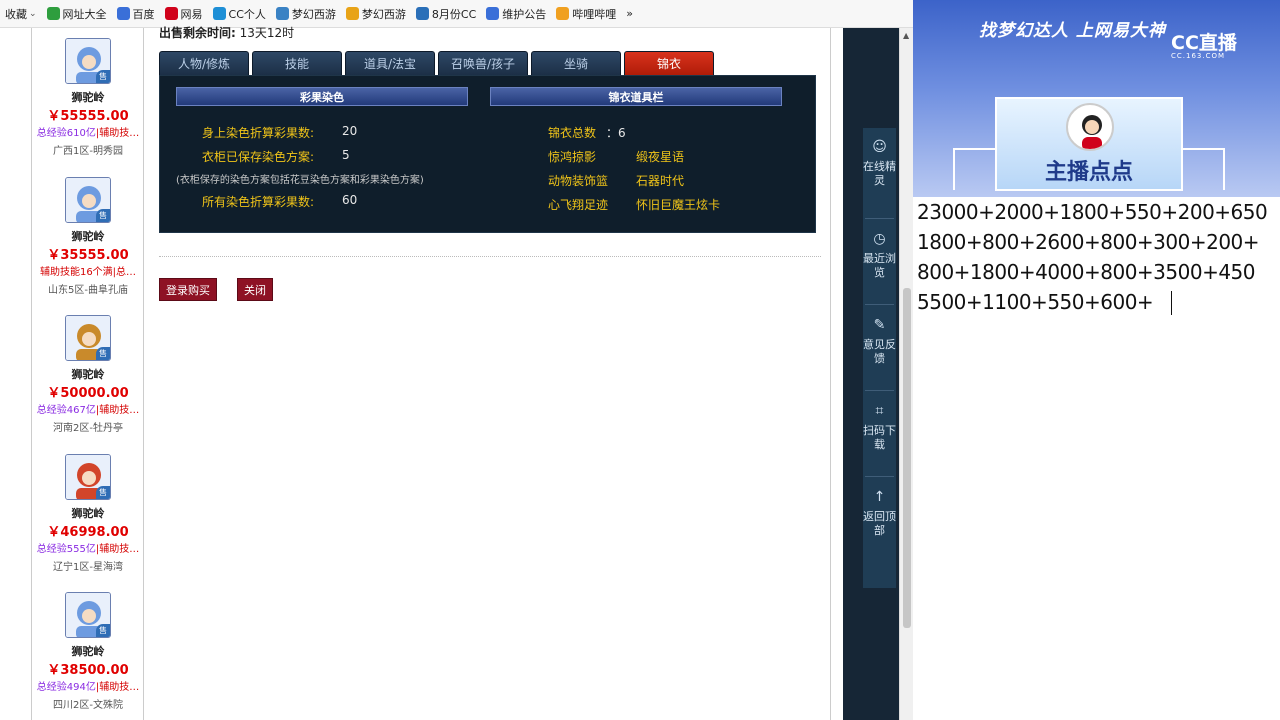 This screenshot has width=1280, height=720. Describe the element at coordinates (33, 13) in the screenshot. I see `chevron-down-icon: ⌄` at that location.